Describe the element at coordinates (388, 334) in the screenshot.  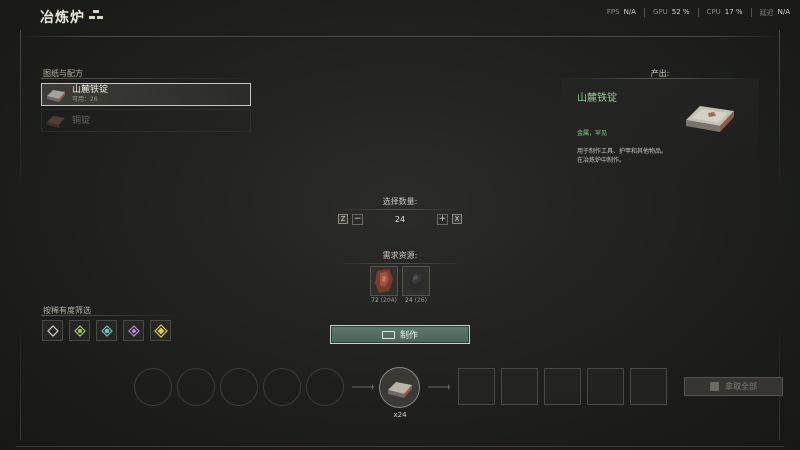
I see `keyboard-icon` at that location.